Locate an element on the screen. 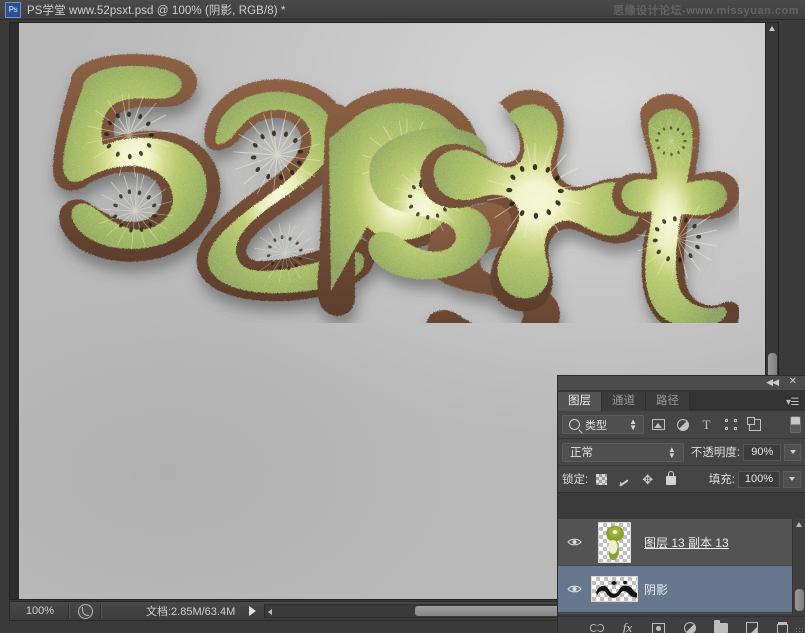  lock-row: 锁定: ✥ 填充: 100% is located at coordinates (681, 479).